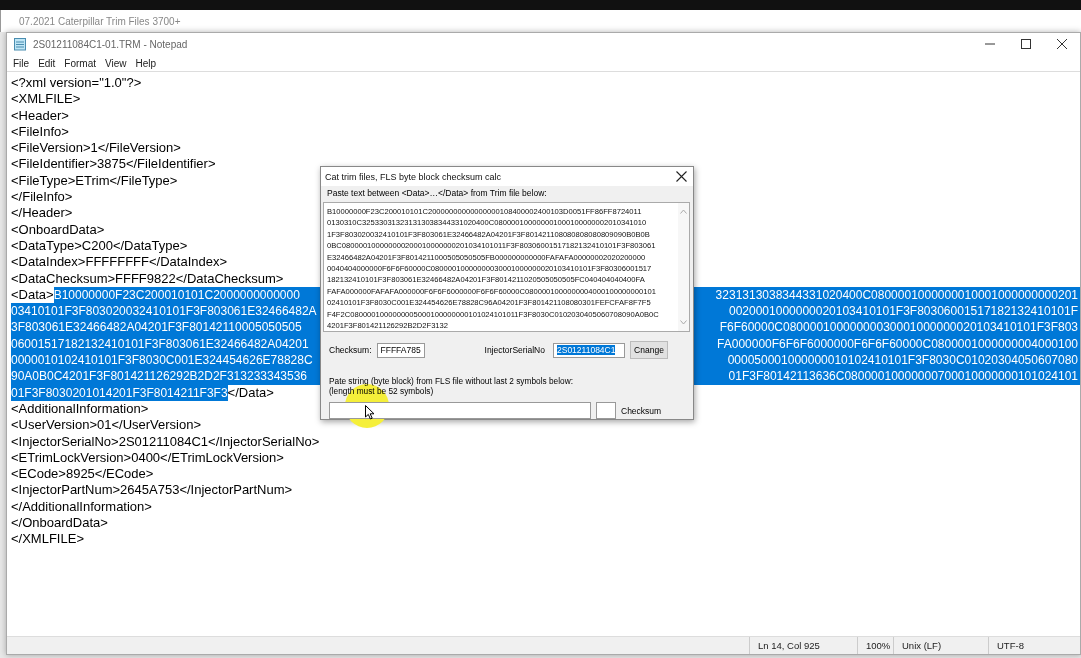 The image size is (1081, 658). Describe the element at coordinates (875, 645) in the screenshot. I see `zoom-level: 100%` at that location.